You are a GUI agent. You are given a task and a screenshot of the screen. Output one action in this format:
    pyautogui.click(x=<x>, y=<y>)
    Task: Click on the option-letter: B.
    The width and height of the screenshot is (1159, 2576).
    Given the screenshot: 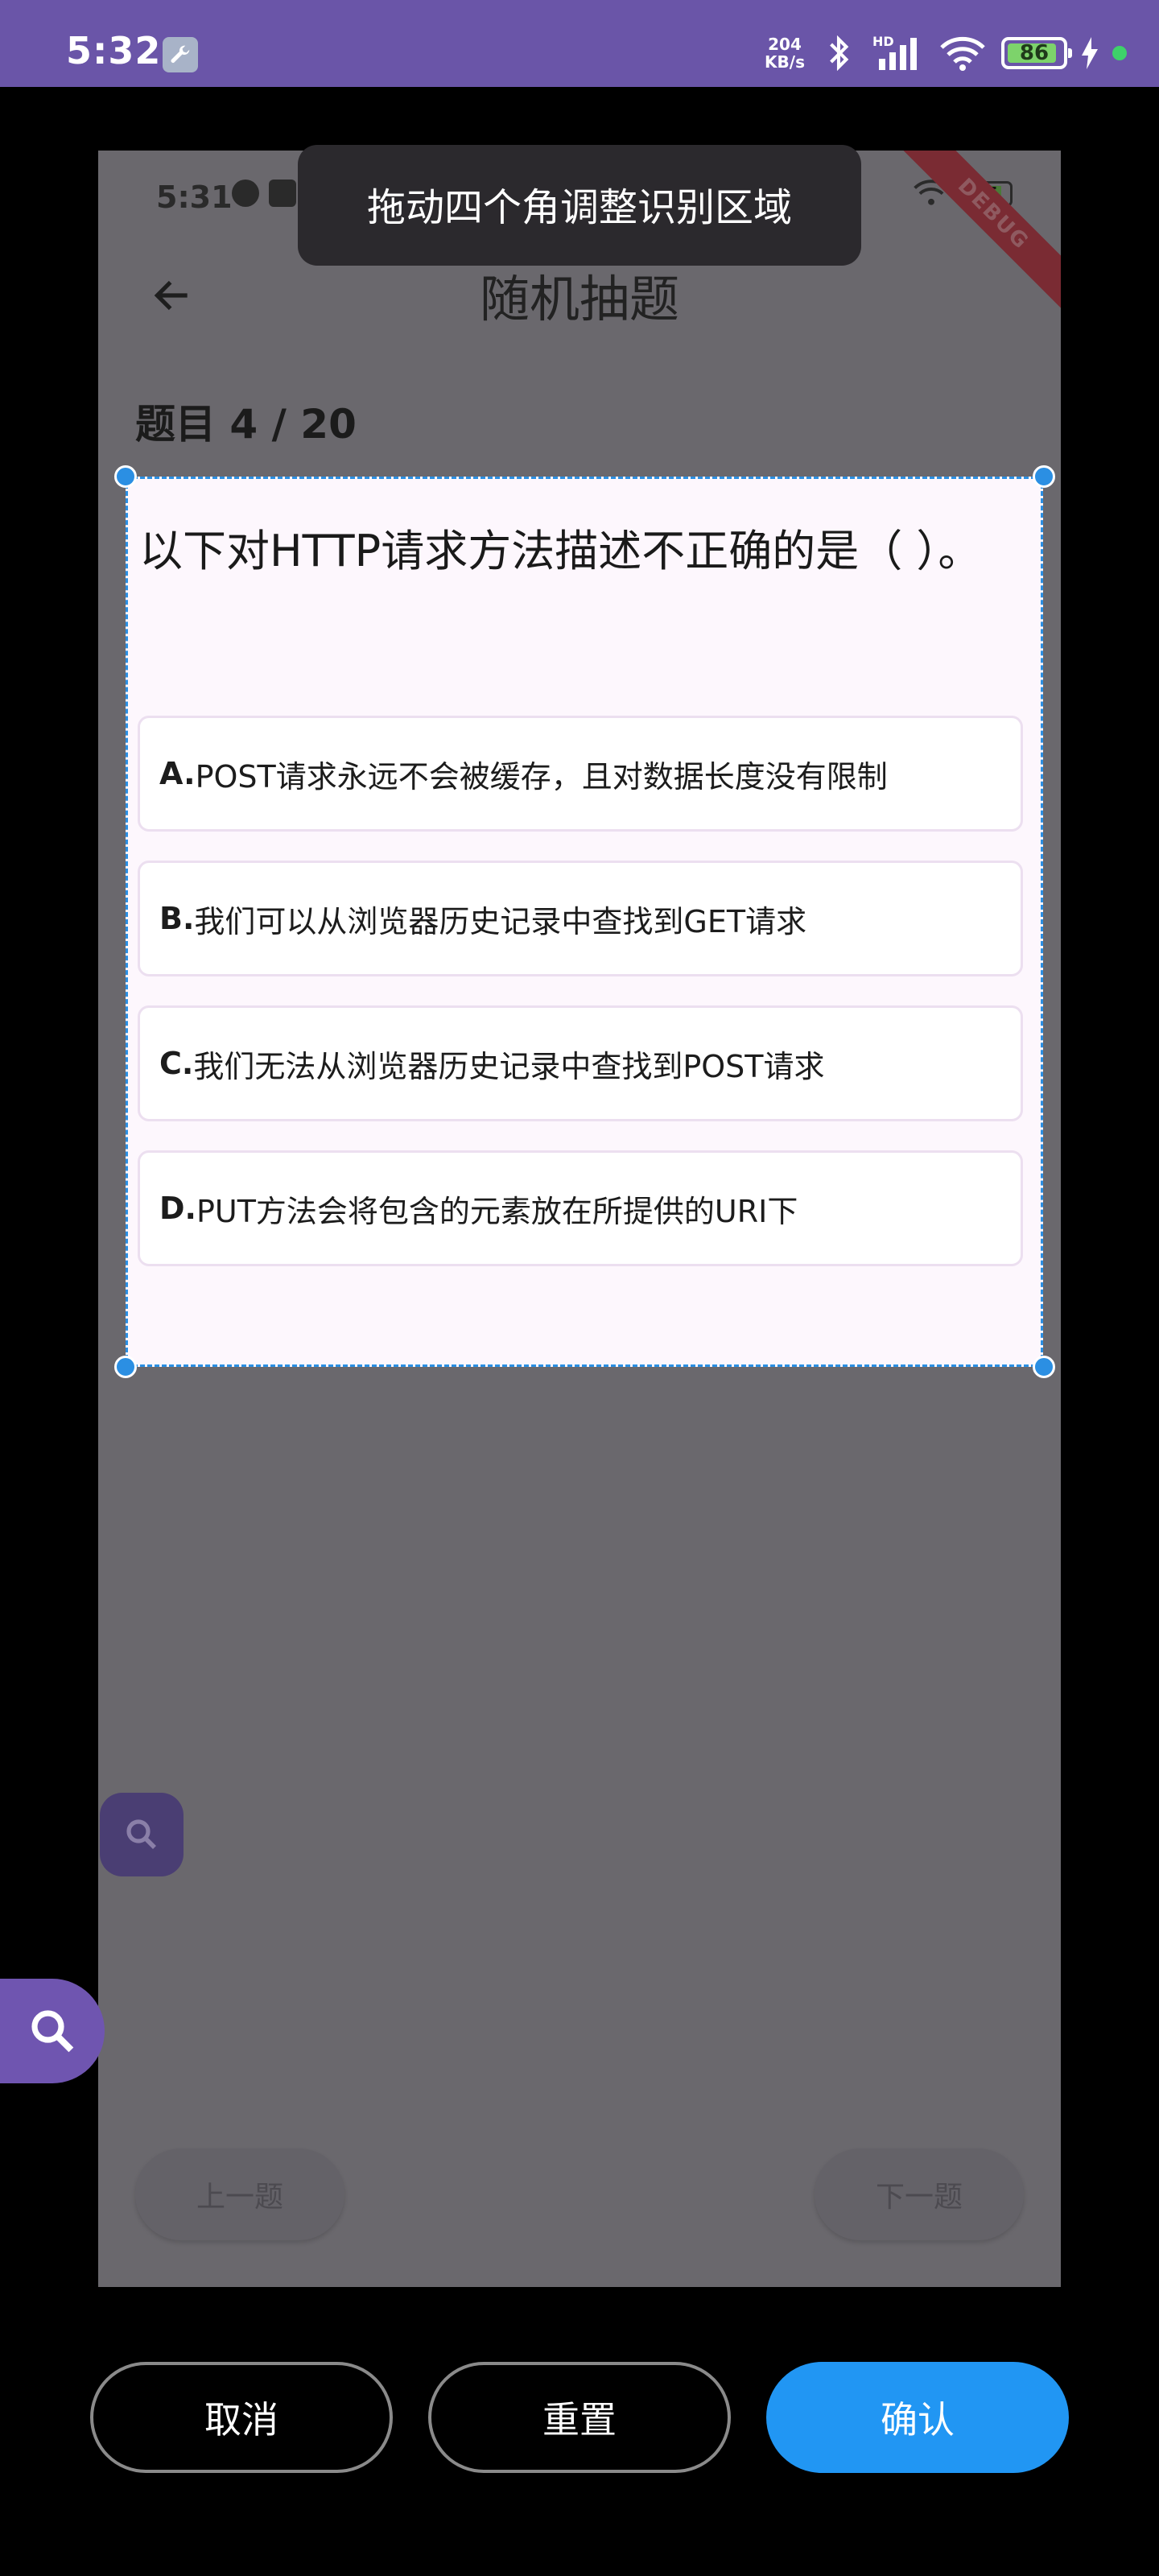 What is the action you would take?
    pyautogui.click(x=177, y=918)
    